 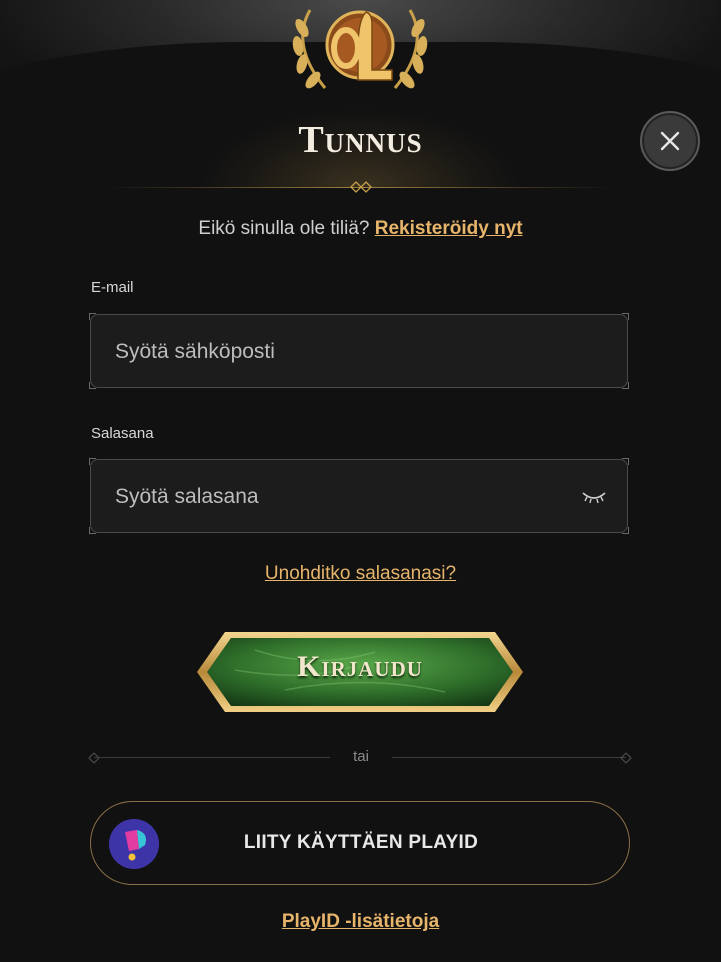 I want to click on forgot-password-link: Unohditko salasanasi?, so click(x=360, y=574).